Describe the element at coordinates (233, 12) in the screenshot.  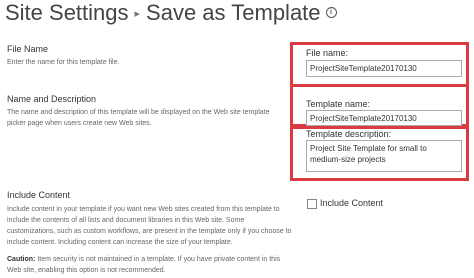
I see `page-title-text: Save as Template` at that location.